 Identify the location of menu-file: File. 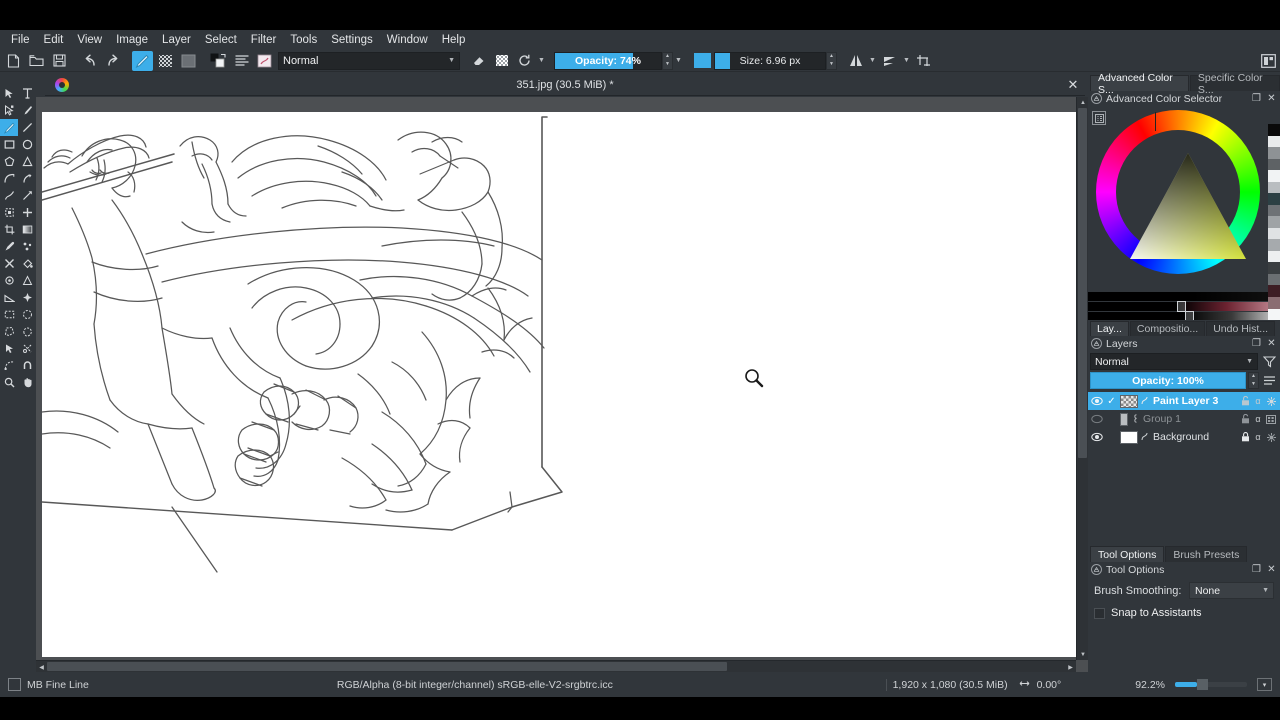
(20, 40).